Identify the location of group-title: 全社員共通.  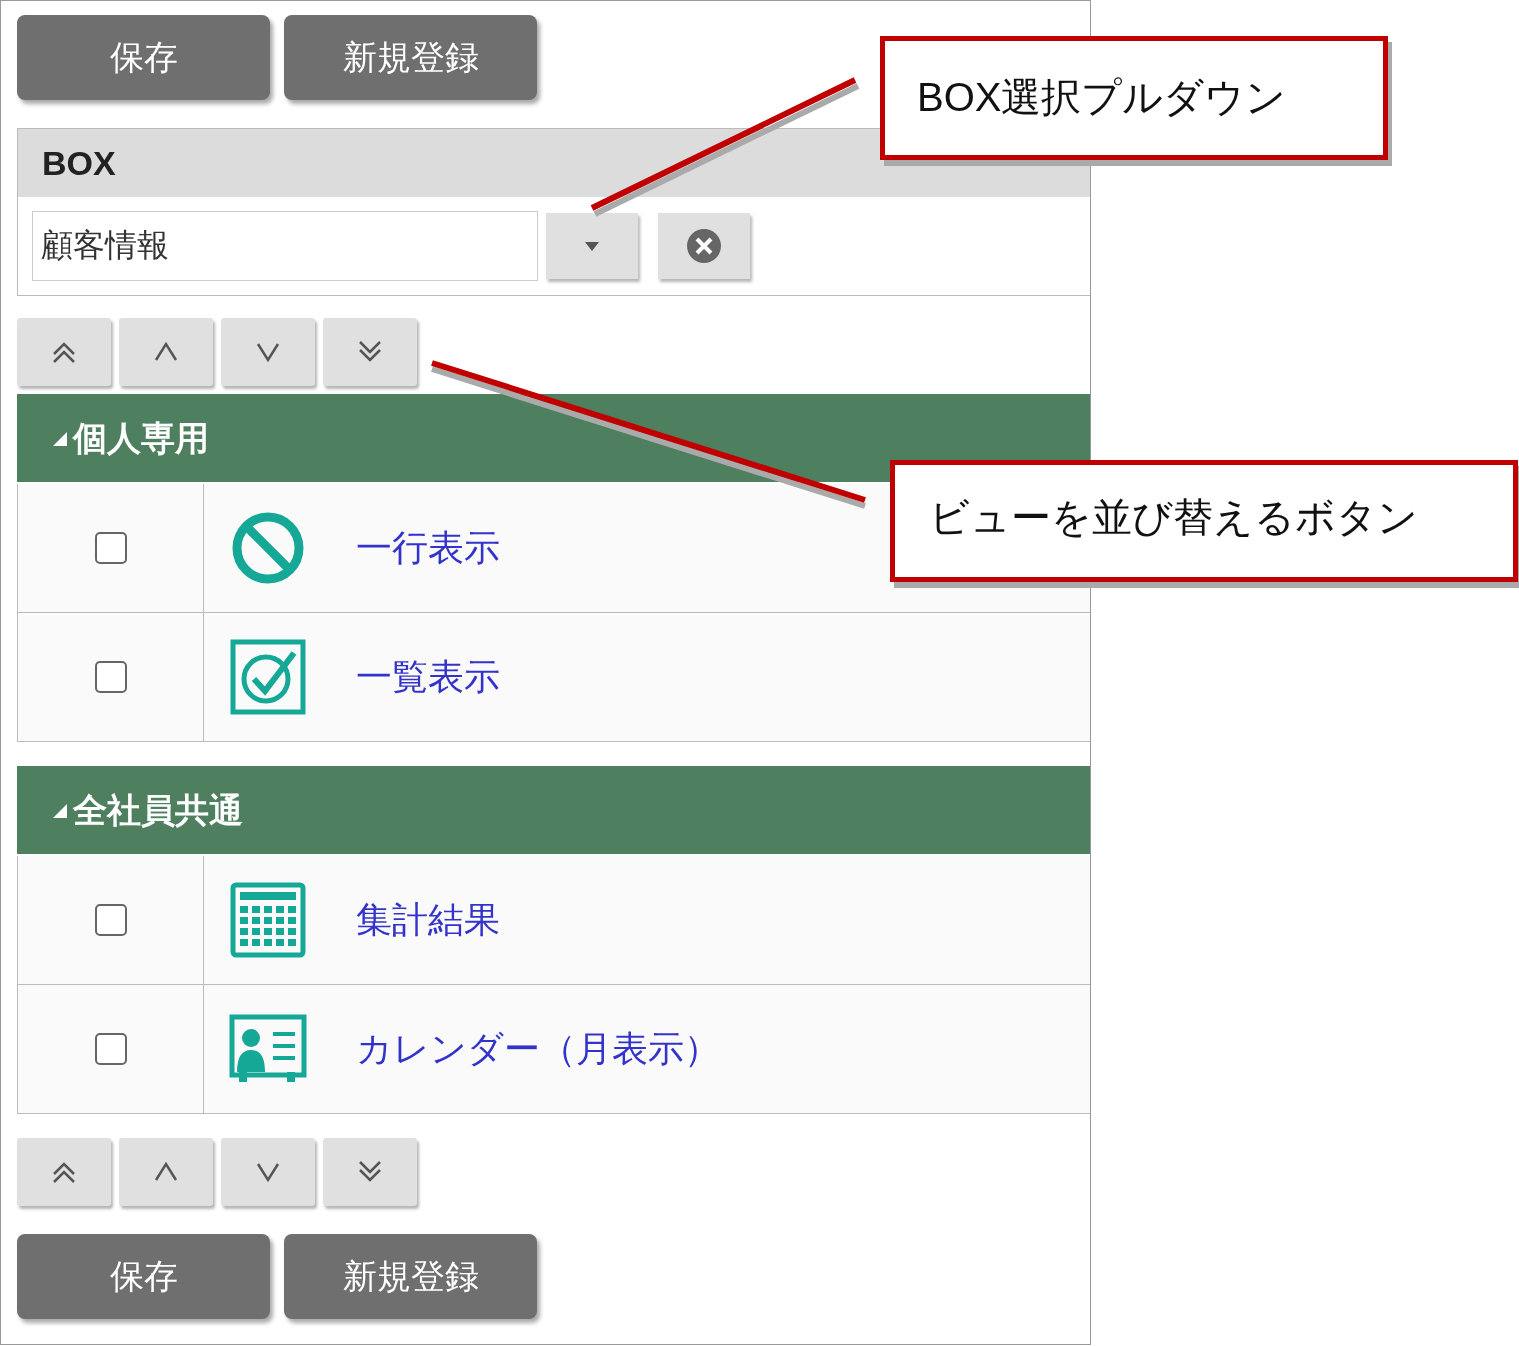
(158, 810).